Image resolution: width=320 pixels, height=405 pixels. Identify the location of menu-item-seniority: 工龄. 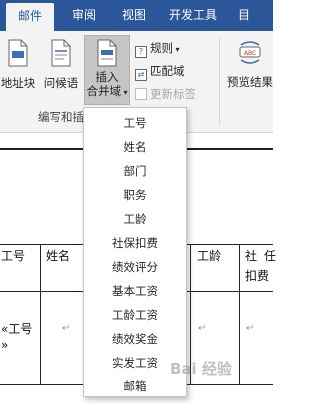
(135, 219).